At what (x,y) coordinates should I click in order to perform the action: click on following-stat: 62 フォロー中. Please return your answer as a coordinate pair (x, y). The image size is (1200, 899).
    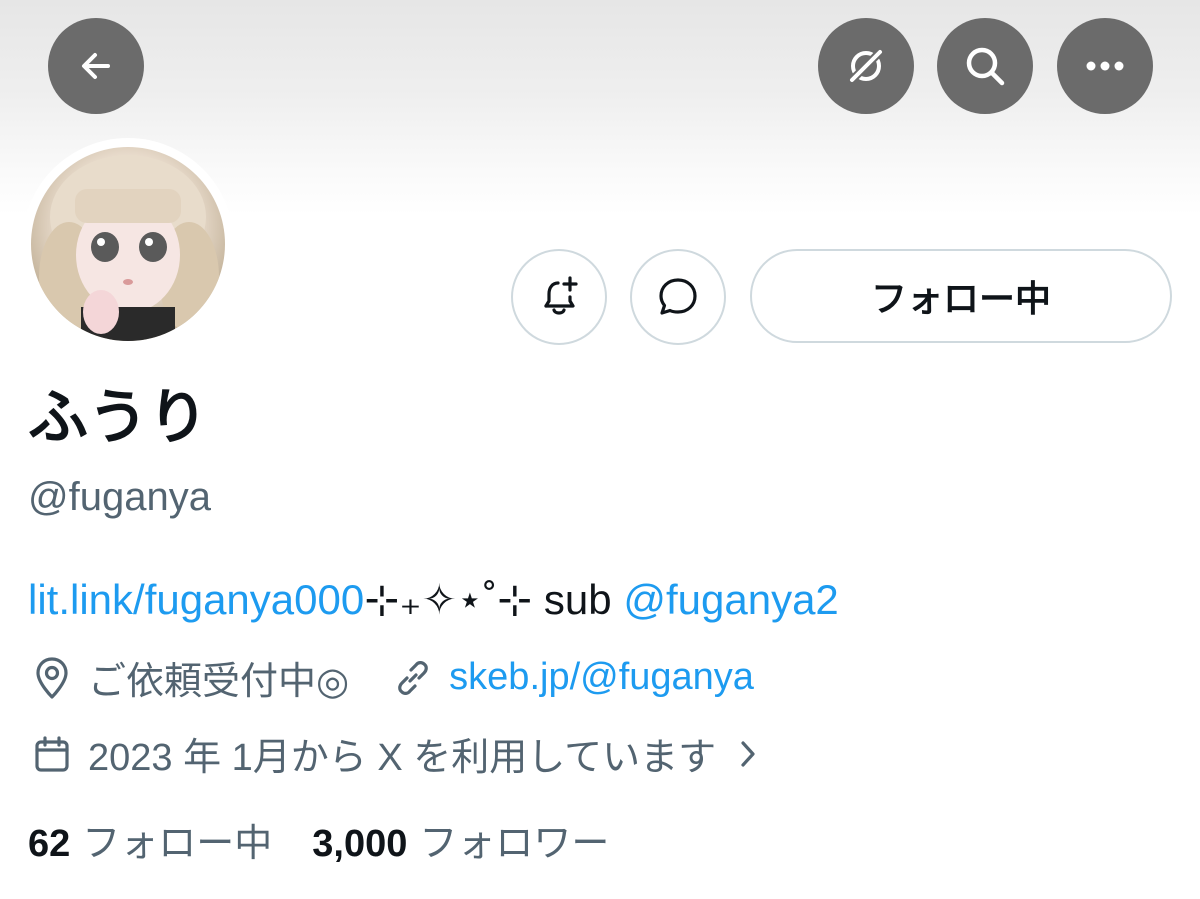
    Looking at the image, I should click on (150, 839).